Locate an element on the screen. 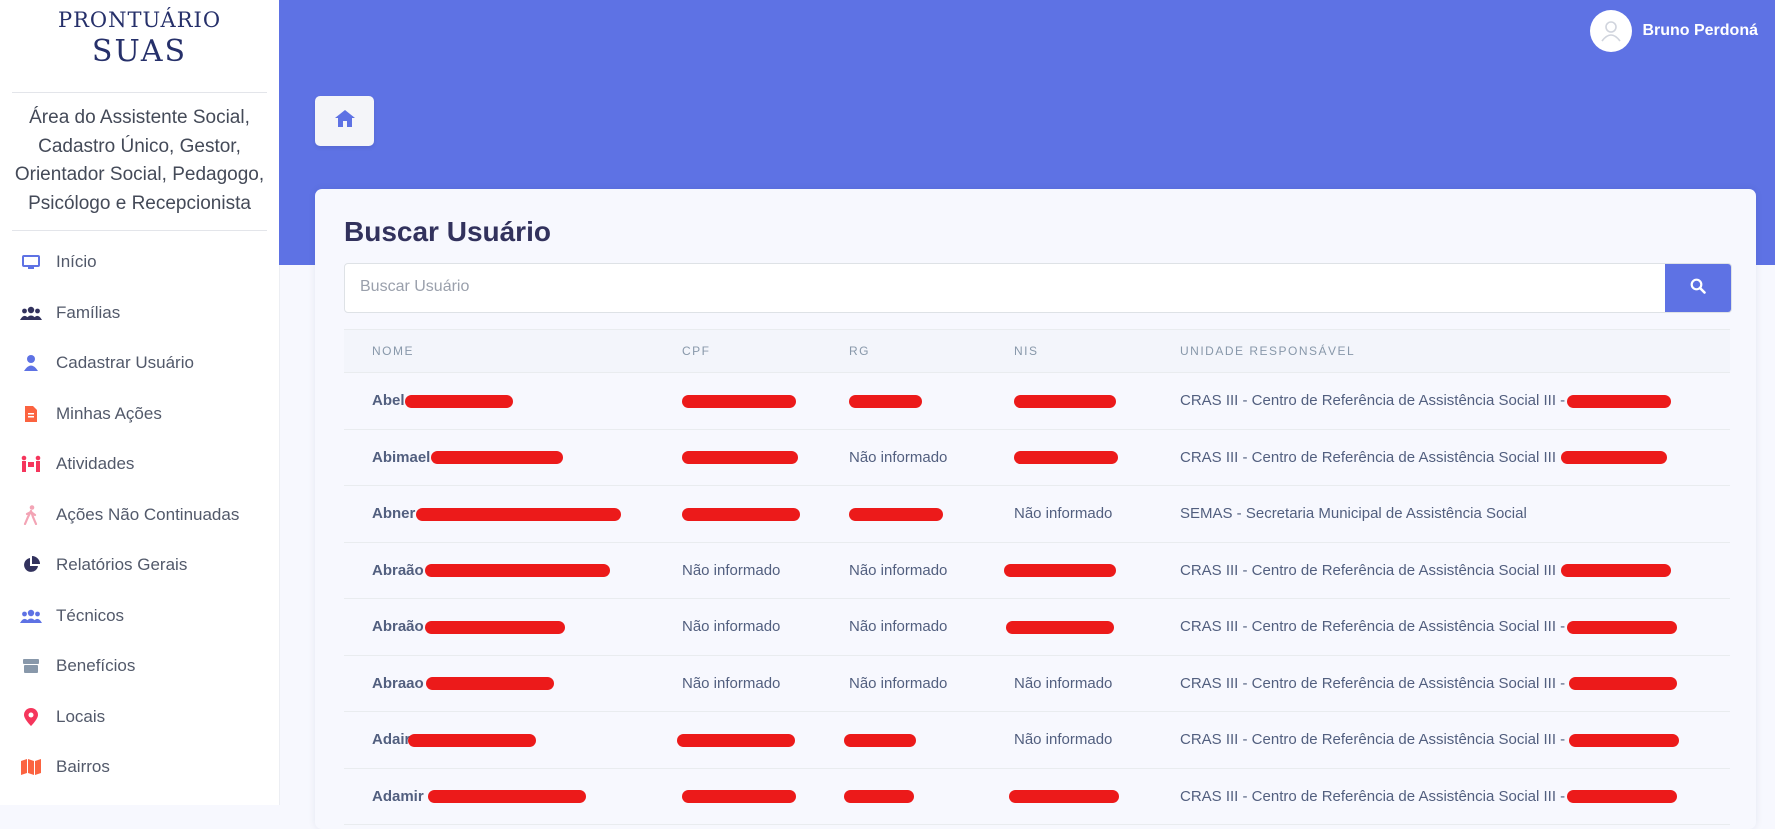 The height and width of the screenshot is (829, 1775). sidebar-item-relatorios-gerais: Relatórios Gerais is located at coordinates (139, 565).